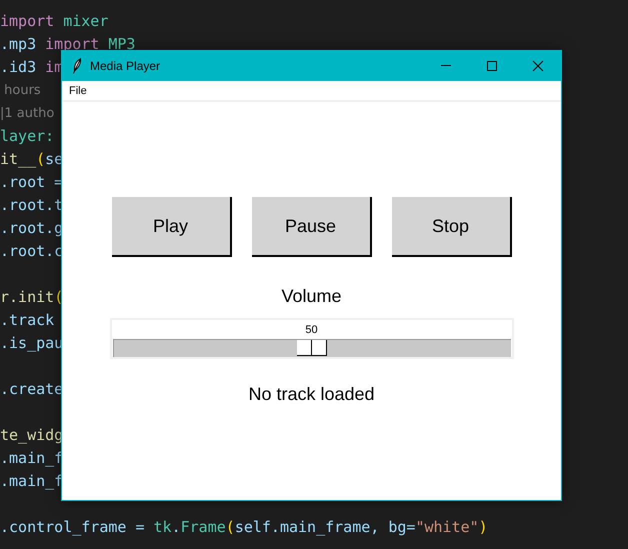 This screenshot has width=628, height=549. I want to click on code-line: .mp3 import MP3, so click(68, 44).